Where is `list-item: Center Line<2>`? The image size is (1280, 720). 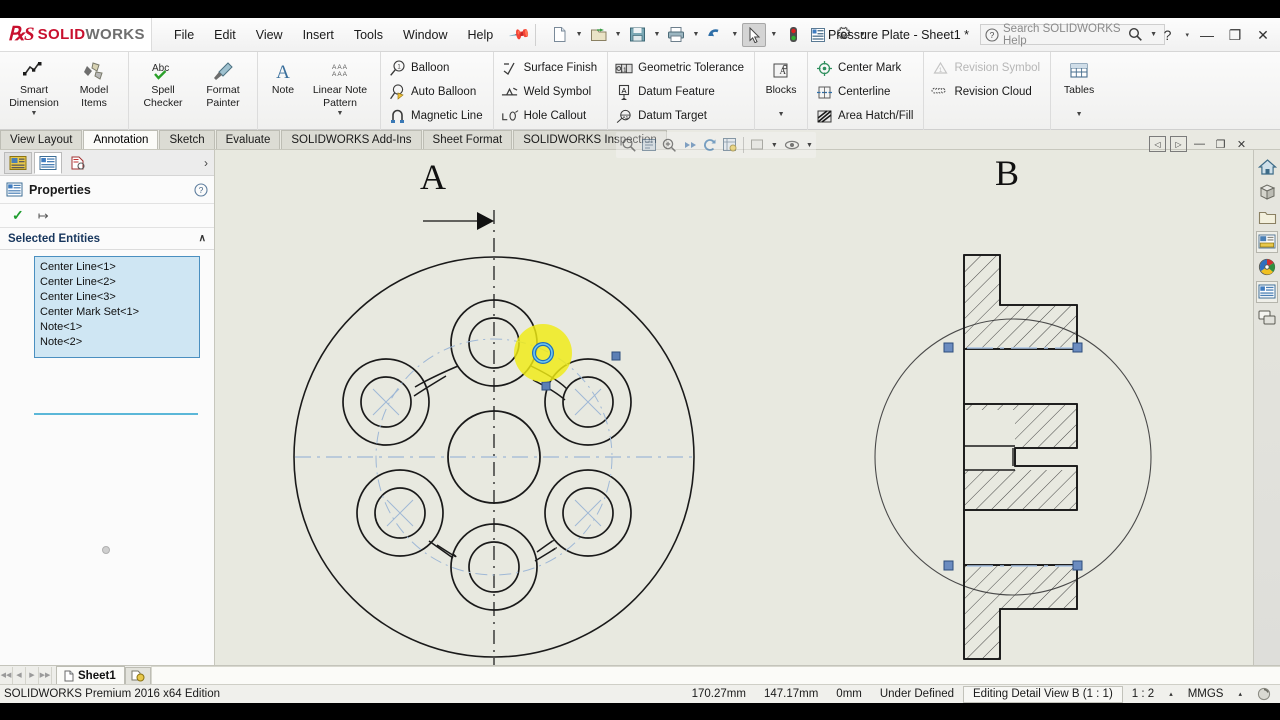 list-item: Center Line<2> is located at coordinates (117, 282).